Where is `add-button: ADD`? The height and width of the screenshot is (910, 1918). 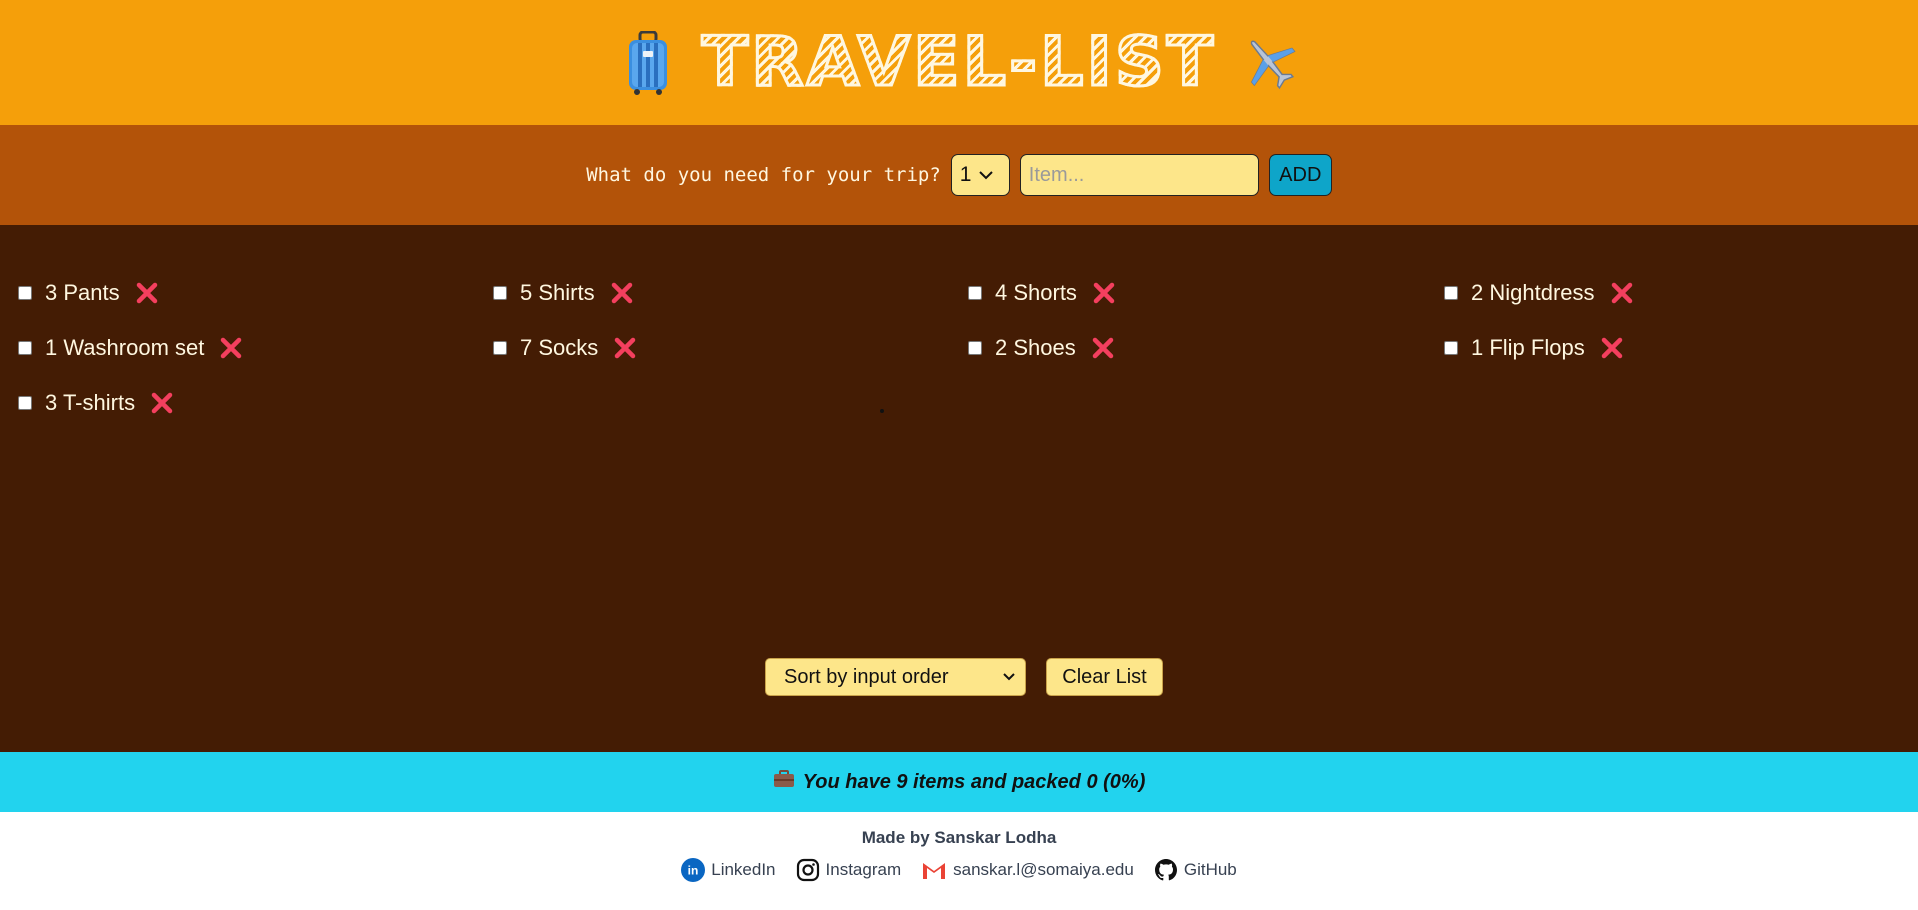
add-button: ADD is located at coordinates (1300, 175).